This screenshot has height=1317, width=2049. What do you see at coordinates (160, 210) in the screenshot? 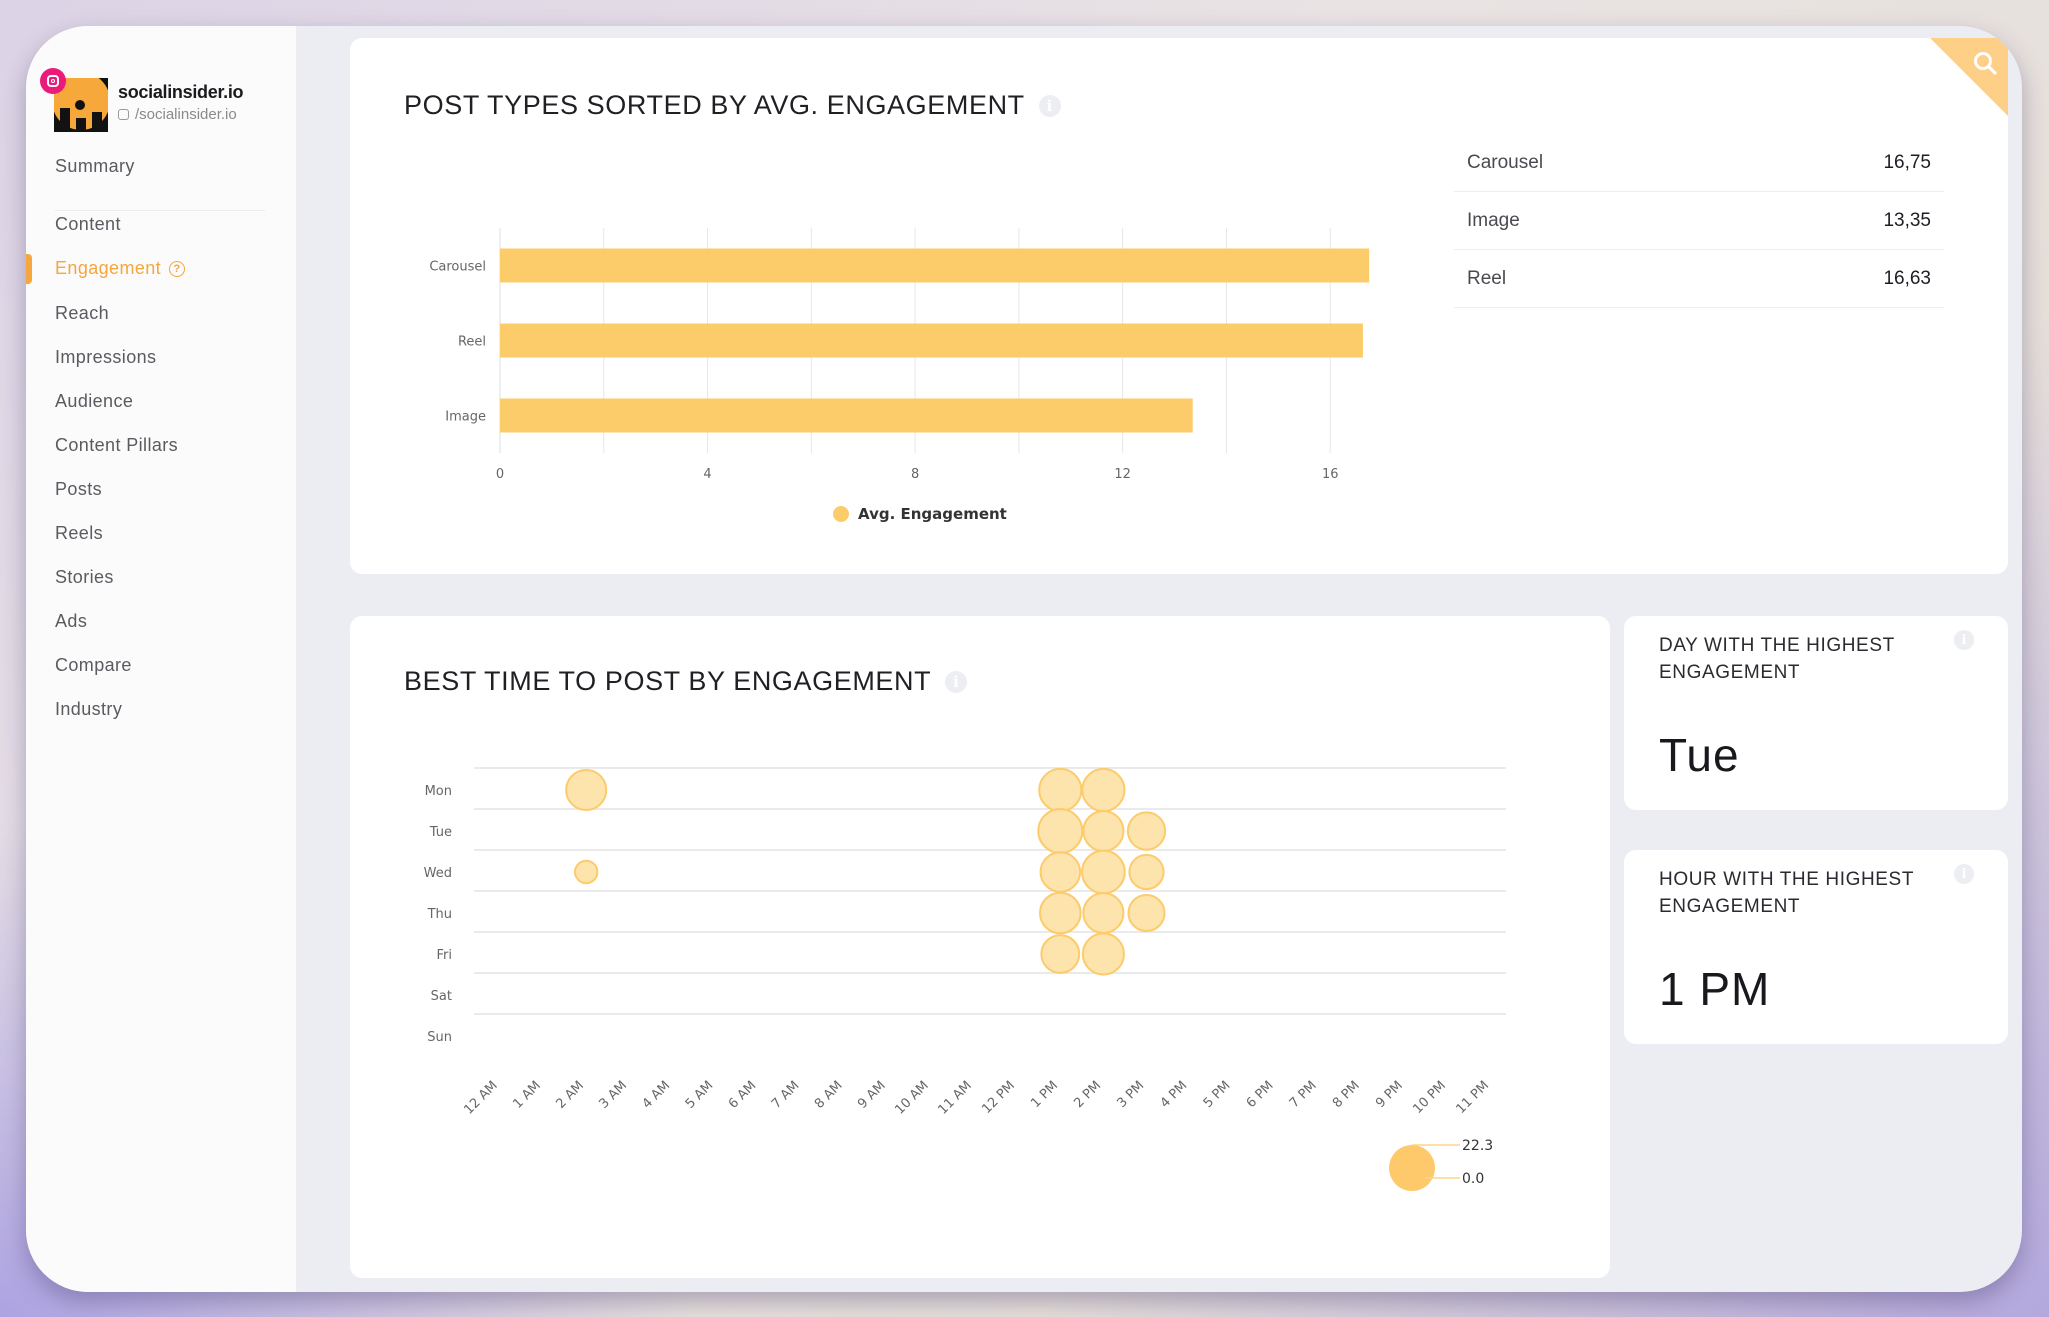
I see `nav-divider` at bounding box center [160, 210].